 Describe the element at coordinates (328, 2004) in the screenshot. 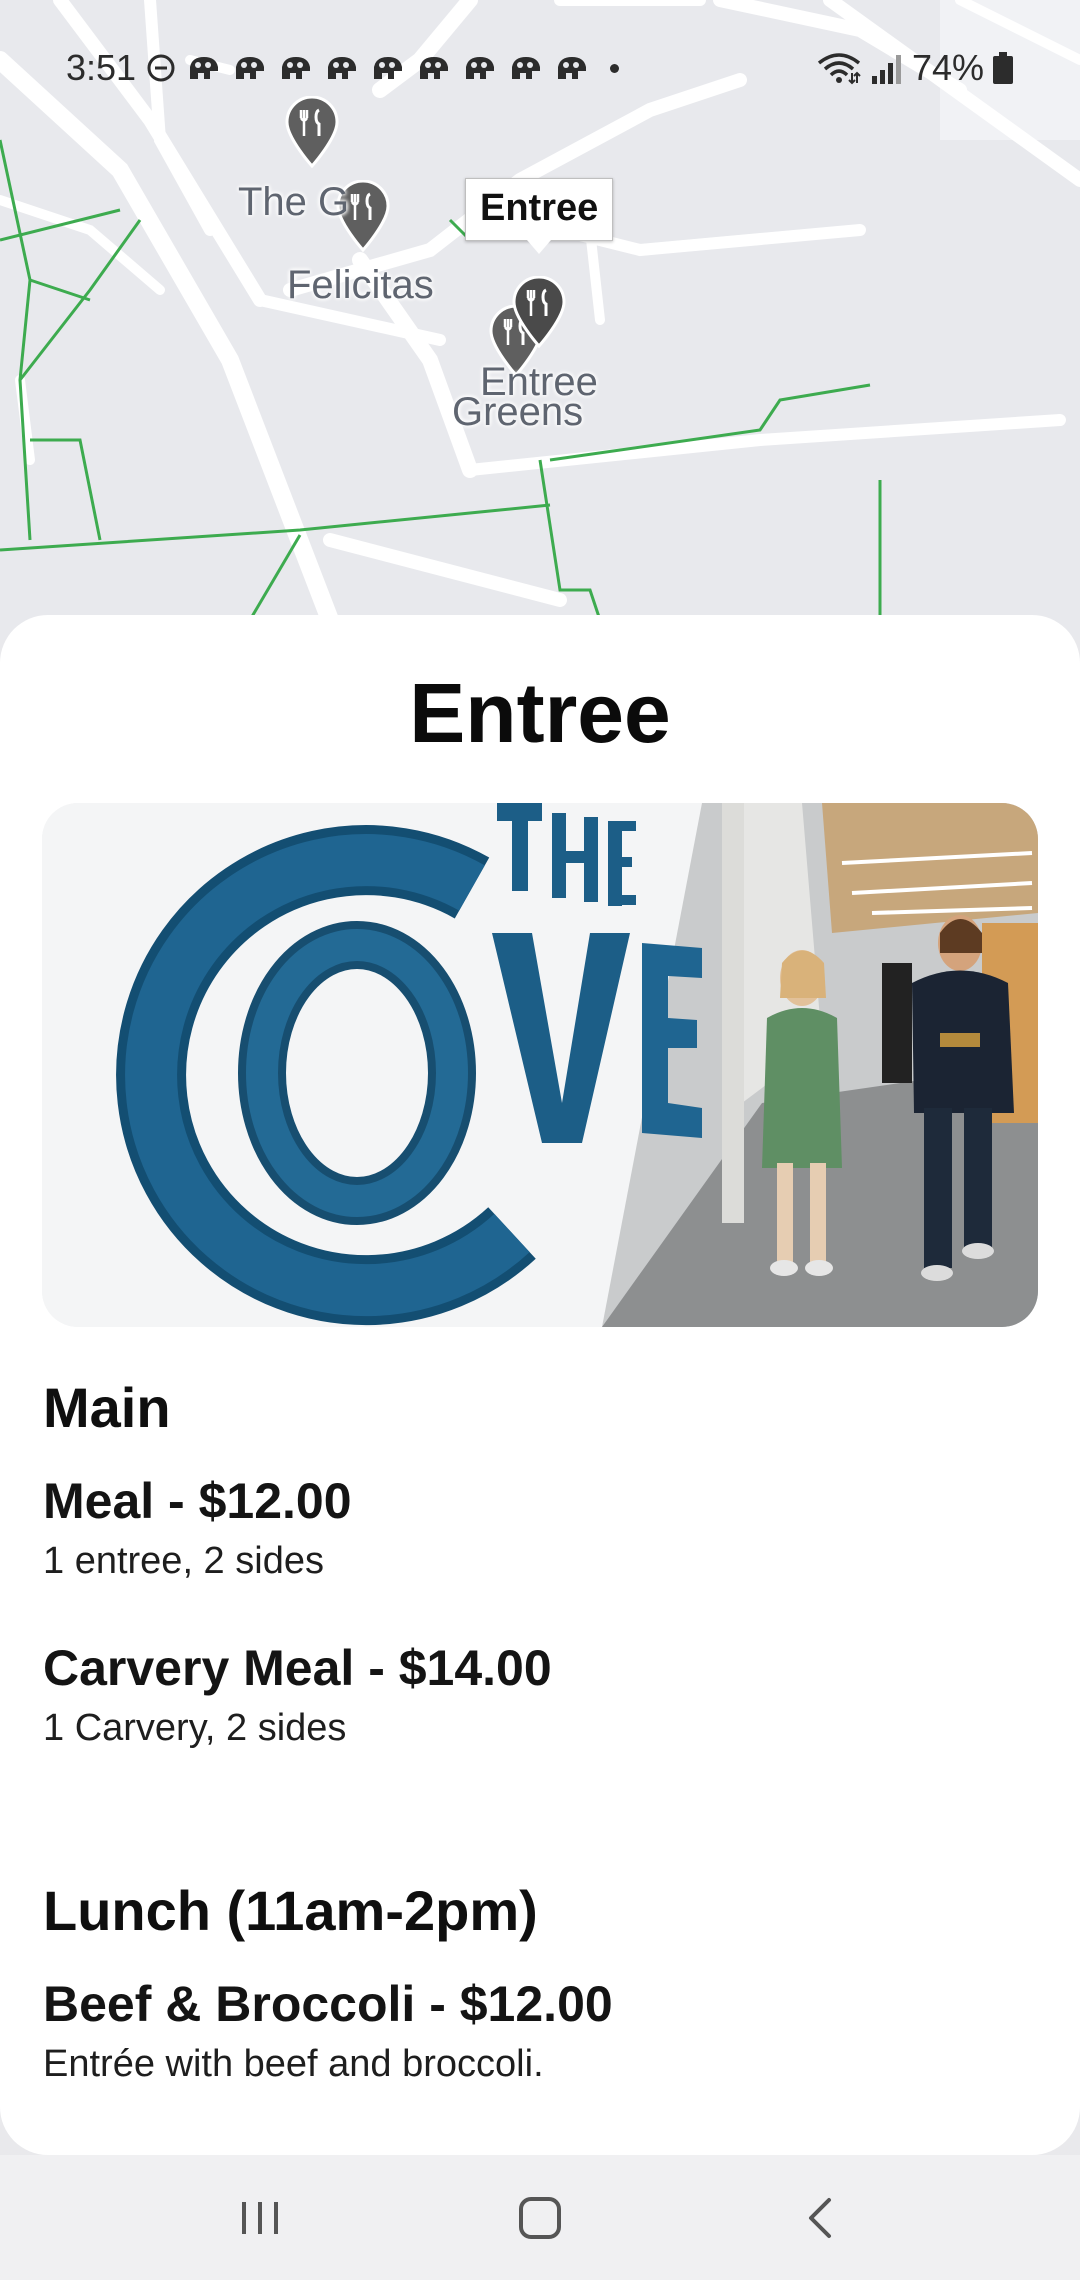

I see `menu-item-name: Beef & Broccoli - $12.00` at that location.